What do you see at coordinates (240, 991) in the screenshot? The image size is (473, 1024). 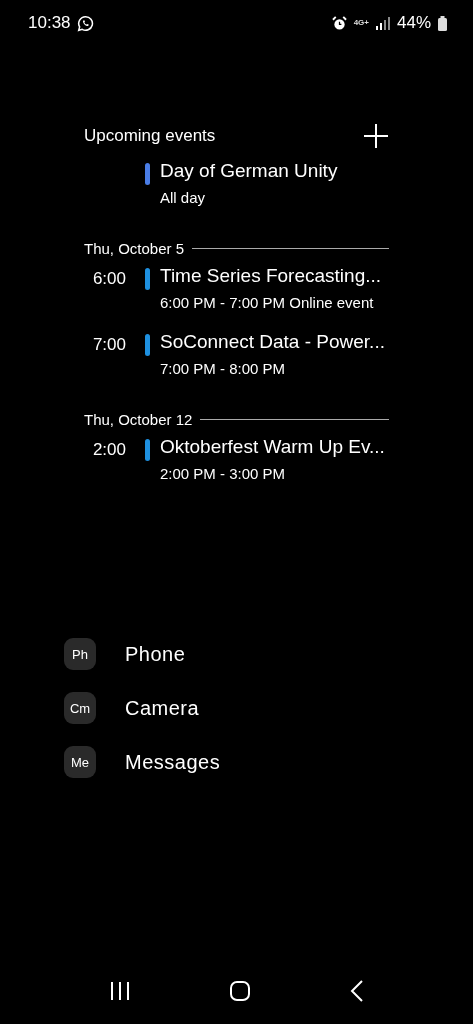 I see `home-icon` at bounding box center [240, 991].